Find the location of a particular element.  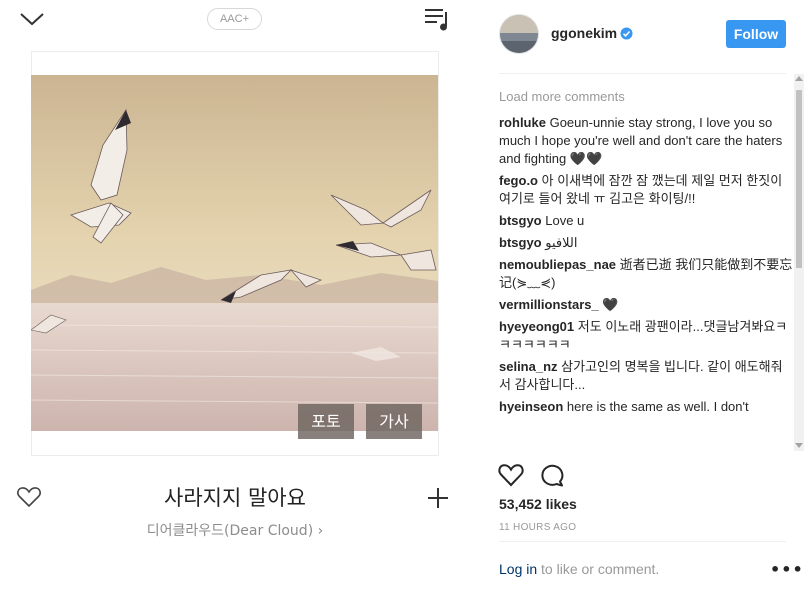

login-link: Log in is located at coordinates (518, 569).